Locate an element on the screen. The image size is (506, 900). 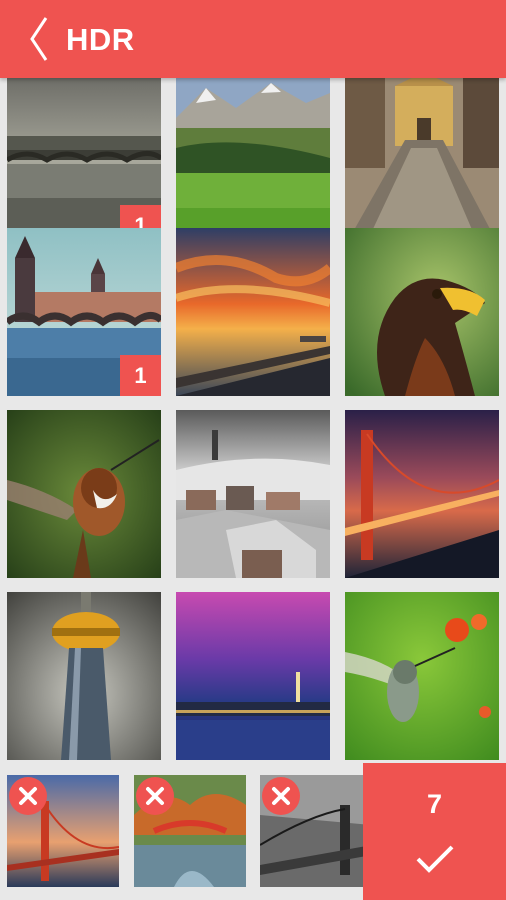
photo-city-night is located at coordinates (253, 676).